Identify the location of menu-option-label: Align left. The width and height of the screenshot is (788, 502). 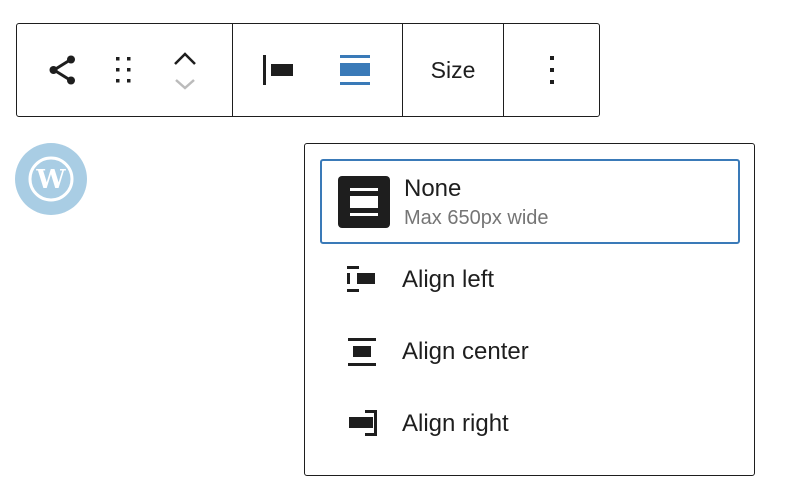
(448, 279).